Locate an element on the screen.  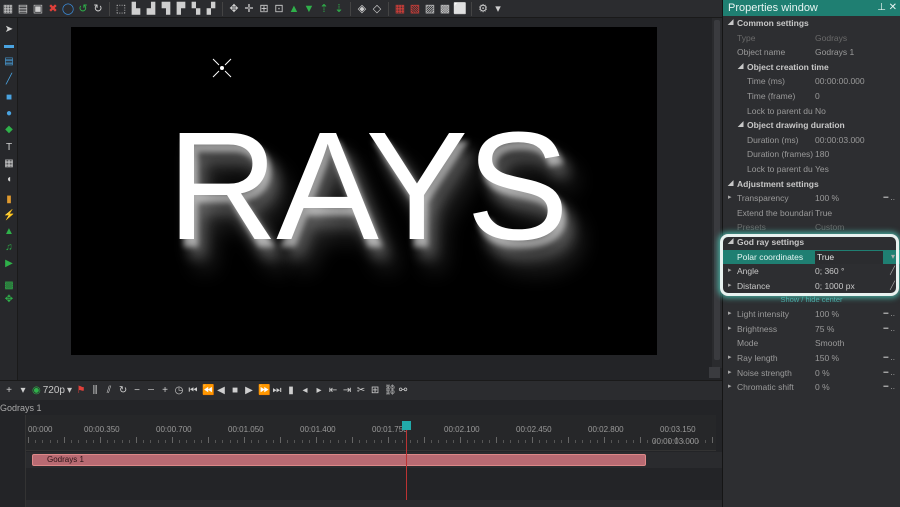
prop-row-extend-boundaries: Extend the boundari True is located at coordinates (811, 213).